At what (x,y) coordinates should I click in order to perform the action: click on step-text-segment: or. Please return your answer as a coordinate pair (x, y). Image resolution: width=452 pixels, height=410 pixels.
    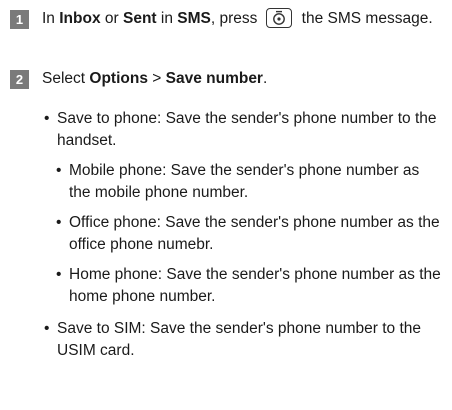
    Looking at the image, I should click on (111, 18).